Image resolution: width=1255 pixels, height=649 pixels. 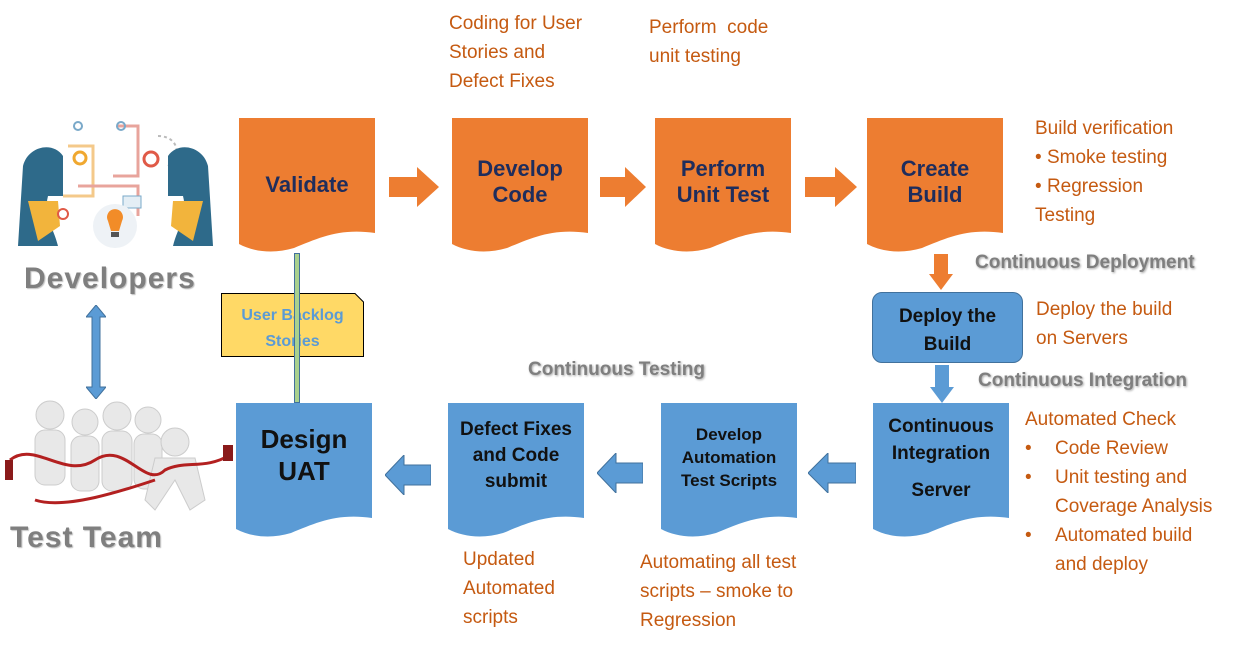 I want to click on step-validate: Validate, so click(x=307, y=185).